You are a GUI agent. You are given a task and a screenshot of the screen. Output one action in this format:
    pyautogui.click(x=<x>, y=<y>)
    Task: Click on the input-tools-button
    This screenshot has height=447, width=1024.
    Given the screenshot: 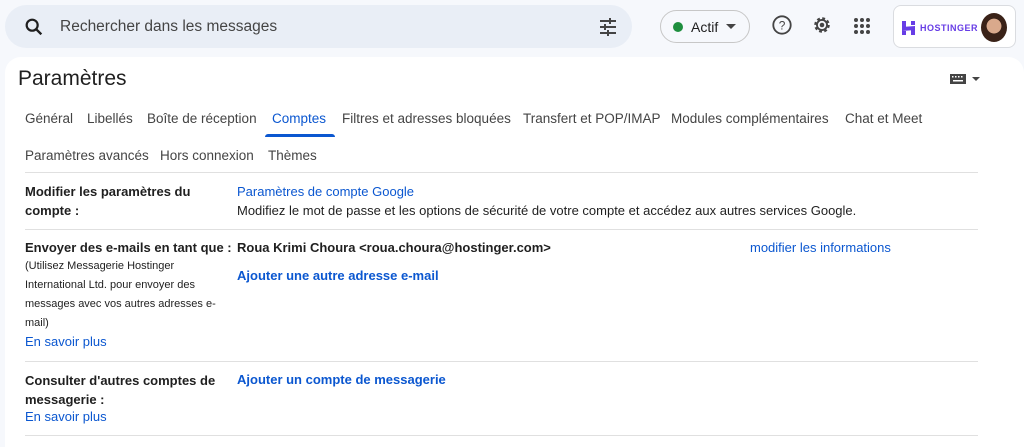 What is the action you would take?
    pyautogui.click(x=965, y=79)
    